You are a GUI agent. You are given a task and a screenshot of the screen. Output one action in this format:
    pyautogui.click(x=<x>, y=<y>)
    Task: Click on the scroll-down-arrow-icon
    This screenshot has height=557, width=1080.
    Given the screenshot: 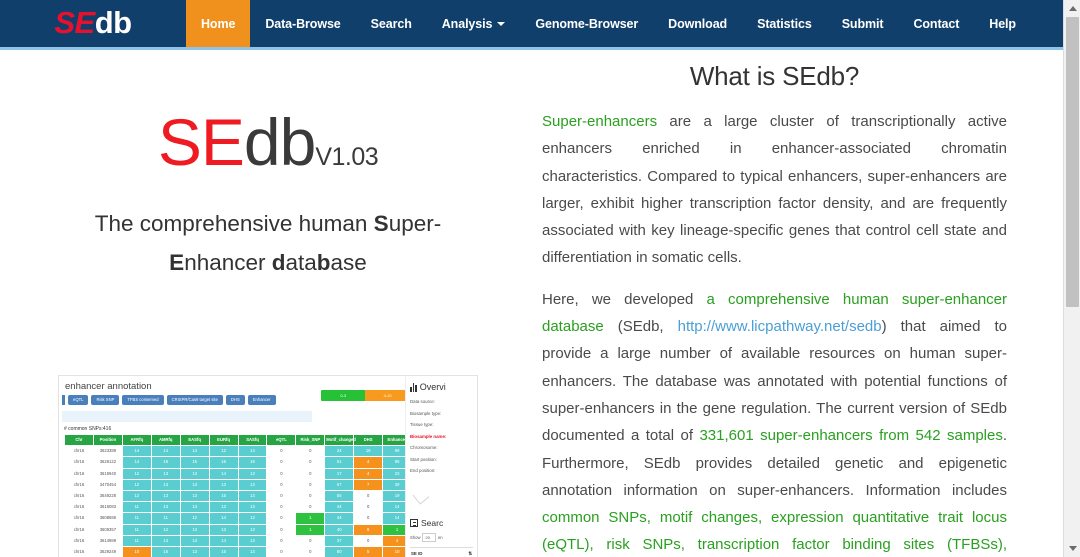 What is the action you would take?
    pyautogui.click(x=1072, y=548)
    